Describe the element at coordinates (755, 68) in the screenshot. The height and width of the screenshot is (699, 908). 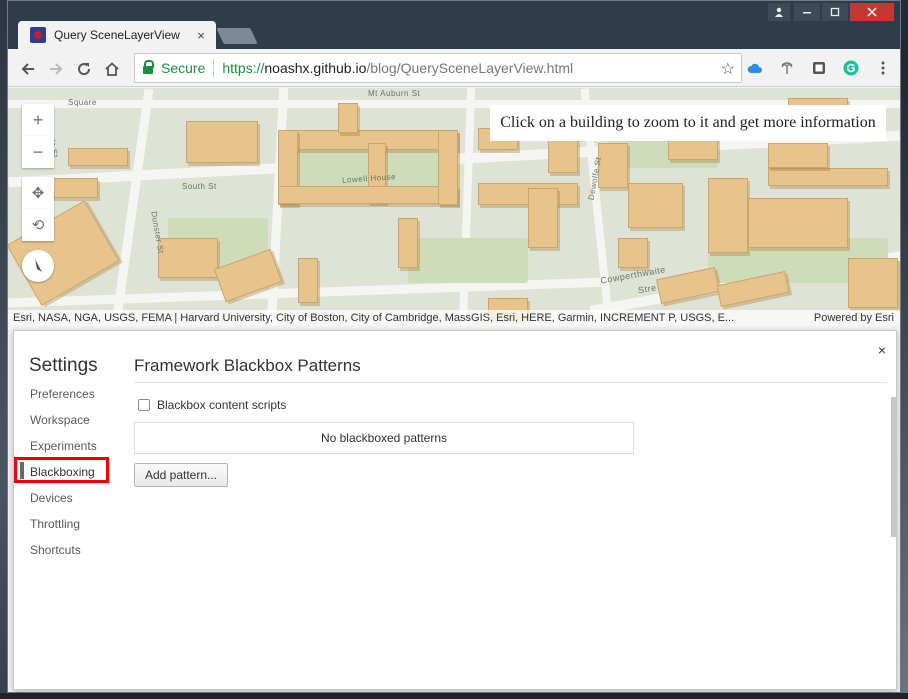
I see `cloud-extension-icon` at that location.